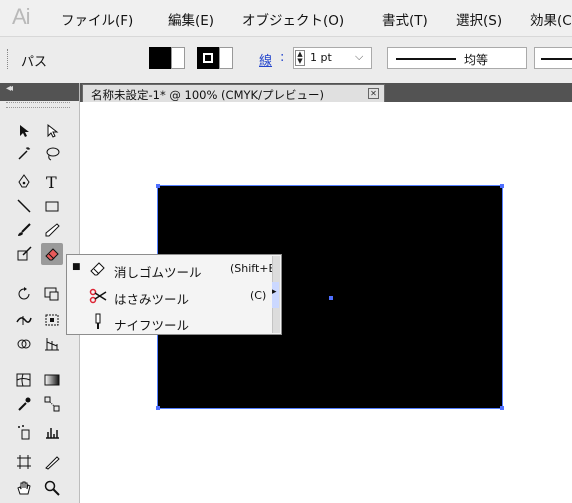 The width and height of the screenshot is (572, 503). What do you see at coordinates (551, 19) in the screenshot?
I see `menu-effect: 効果(C` at bounding box center [551, 19].